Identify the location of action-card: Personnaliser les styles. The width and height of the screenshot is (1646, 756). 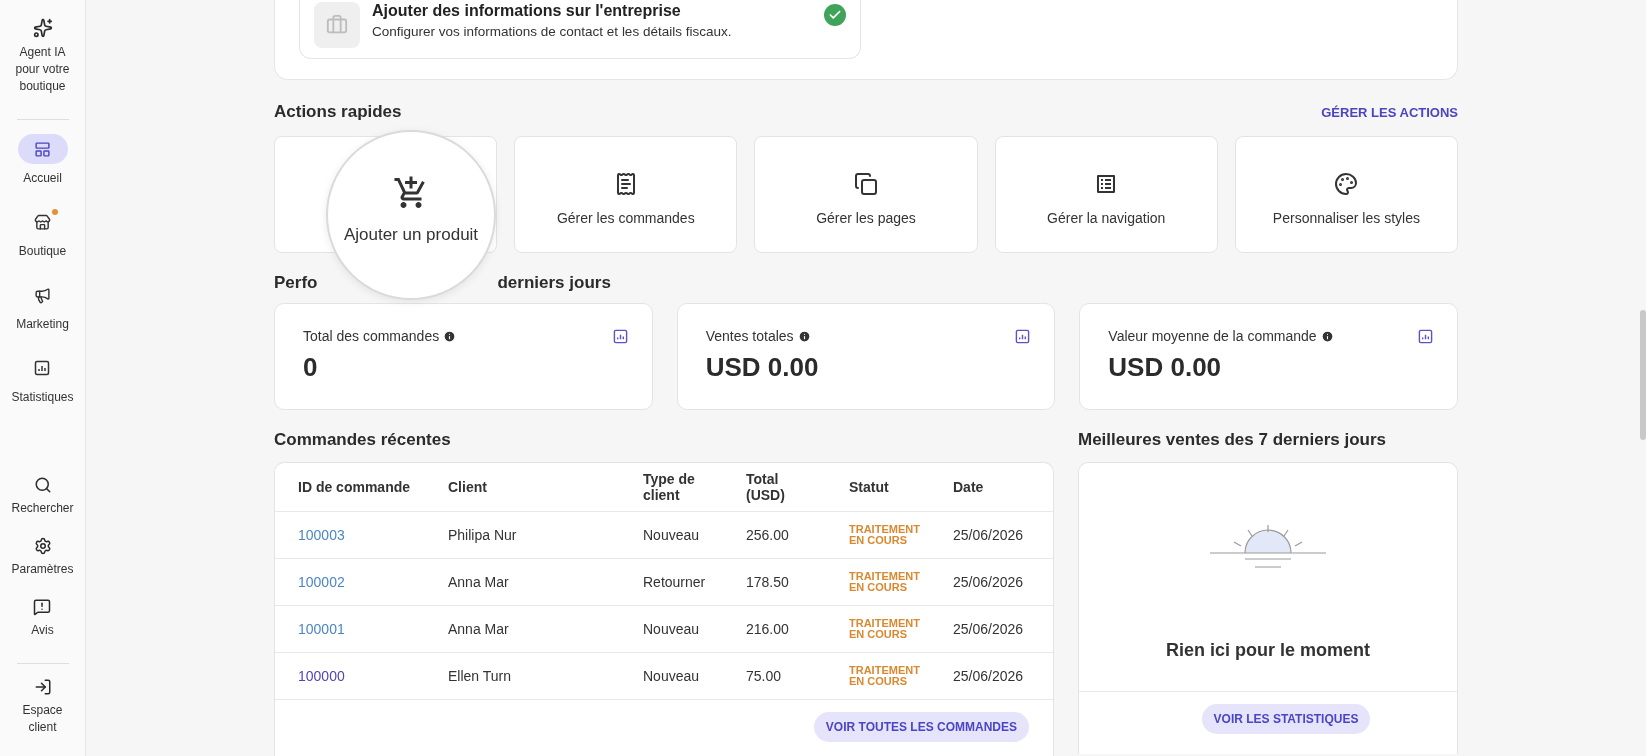
(1346, 194).